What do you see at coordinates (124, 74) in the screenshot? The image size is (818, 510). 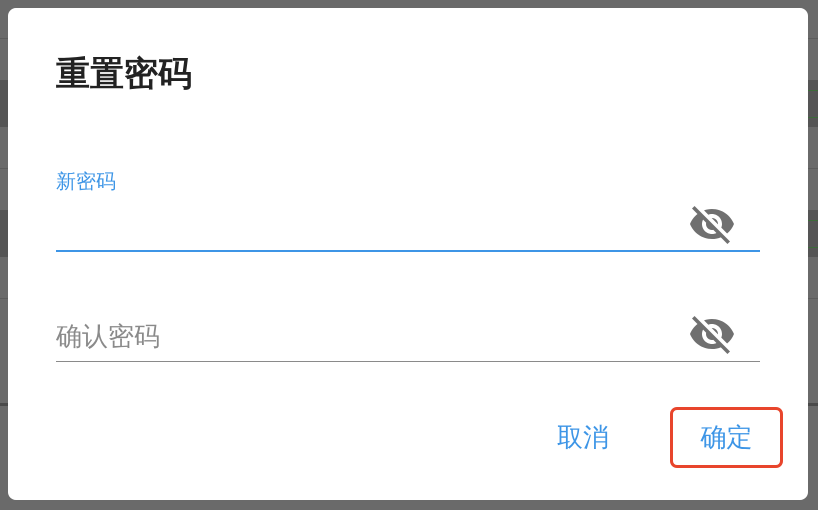 I see `dialog-title: 重置密码` at bounding box center [124, 74].